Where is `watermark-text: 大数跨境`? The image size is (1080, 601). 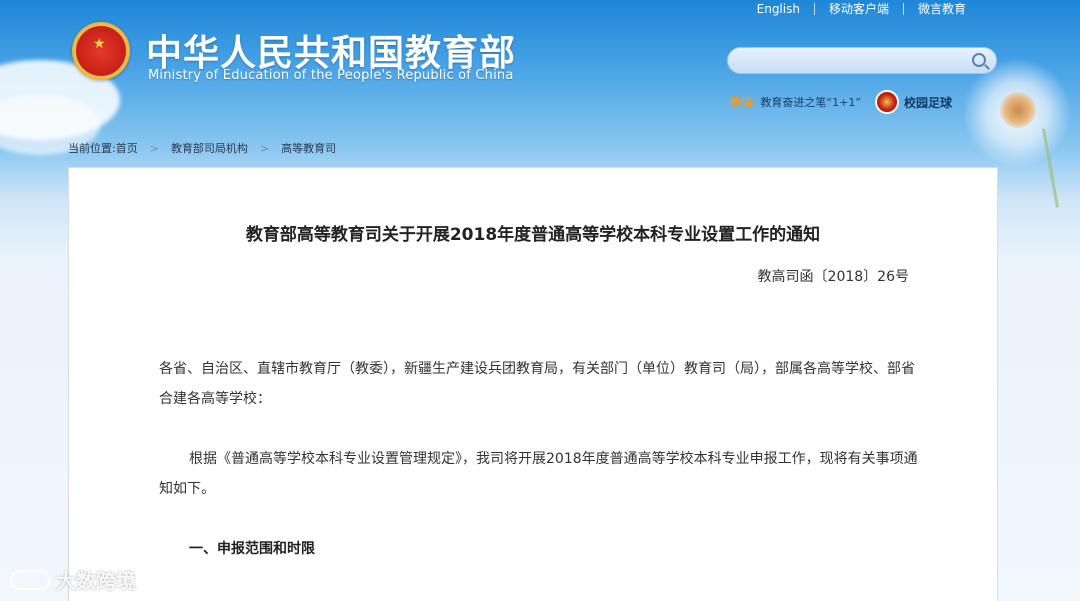 watermark-text: 大数跨境 is located at coordinates (96, 581).